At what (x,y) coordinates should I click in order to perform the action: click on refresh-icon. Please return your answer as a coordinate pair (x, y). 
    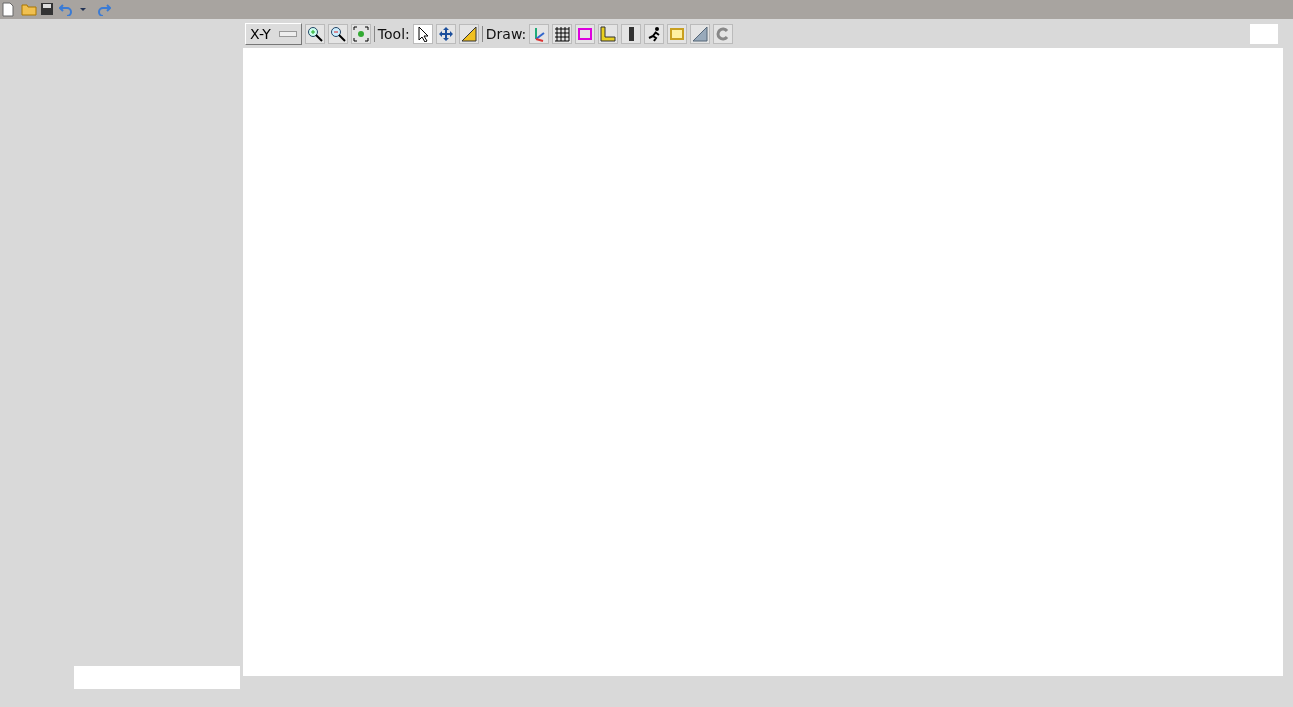
    Looking at the image, I should click on (723, 34).